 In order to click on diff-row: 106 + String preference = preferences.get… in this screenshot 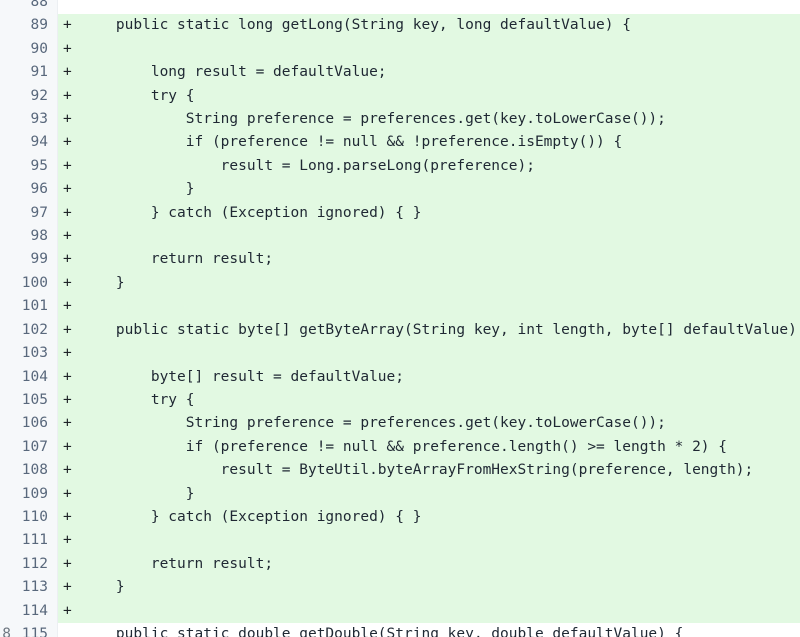, I will do `click(400, 424)`.